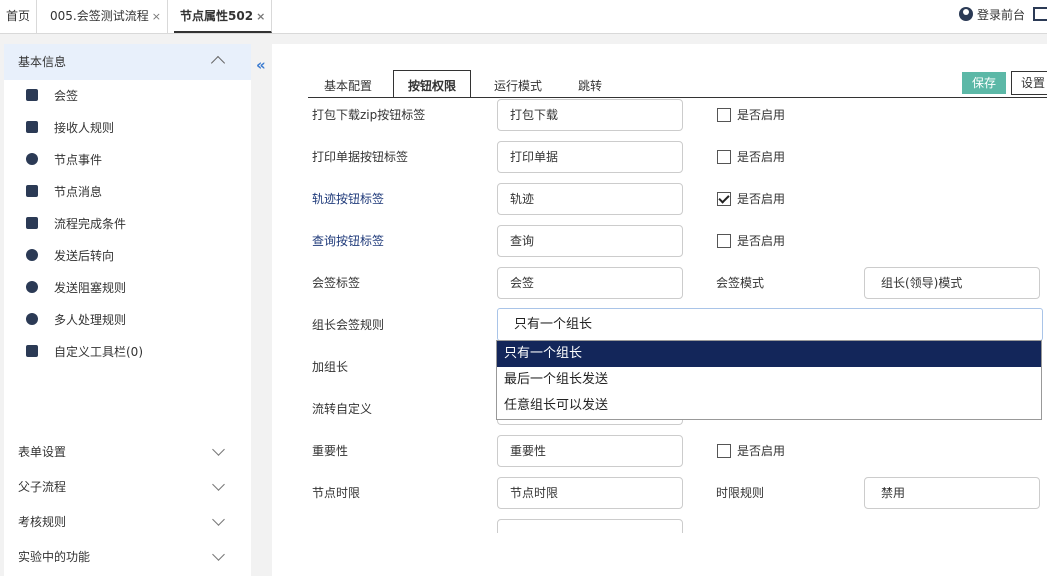 This screenshot has height=576, width=1047. I want to click on tab-basic-config: 基本配置, so click(348, 83).